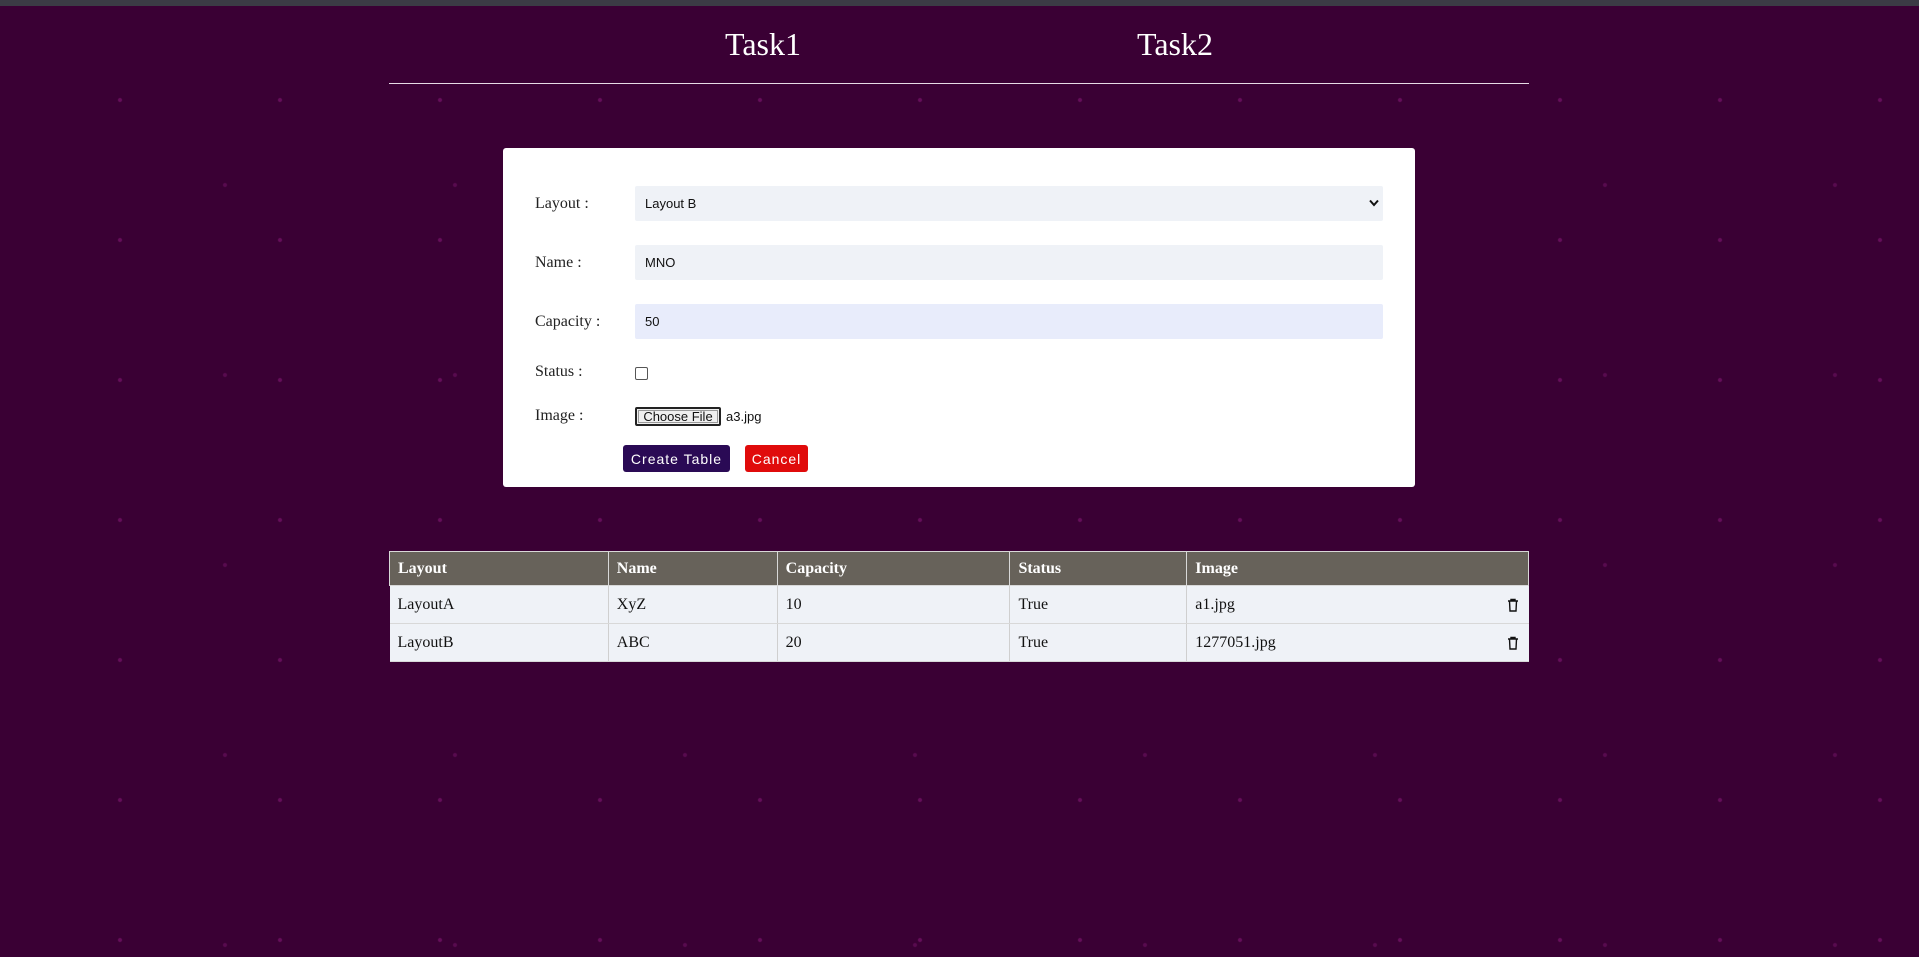  I want to click on create-table-button: Create Table, so click(676, 458).